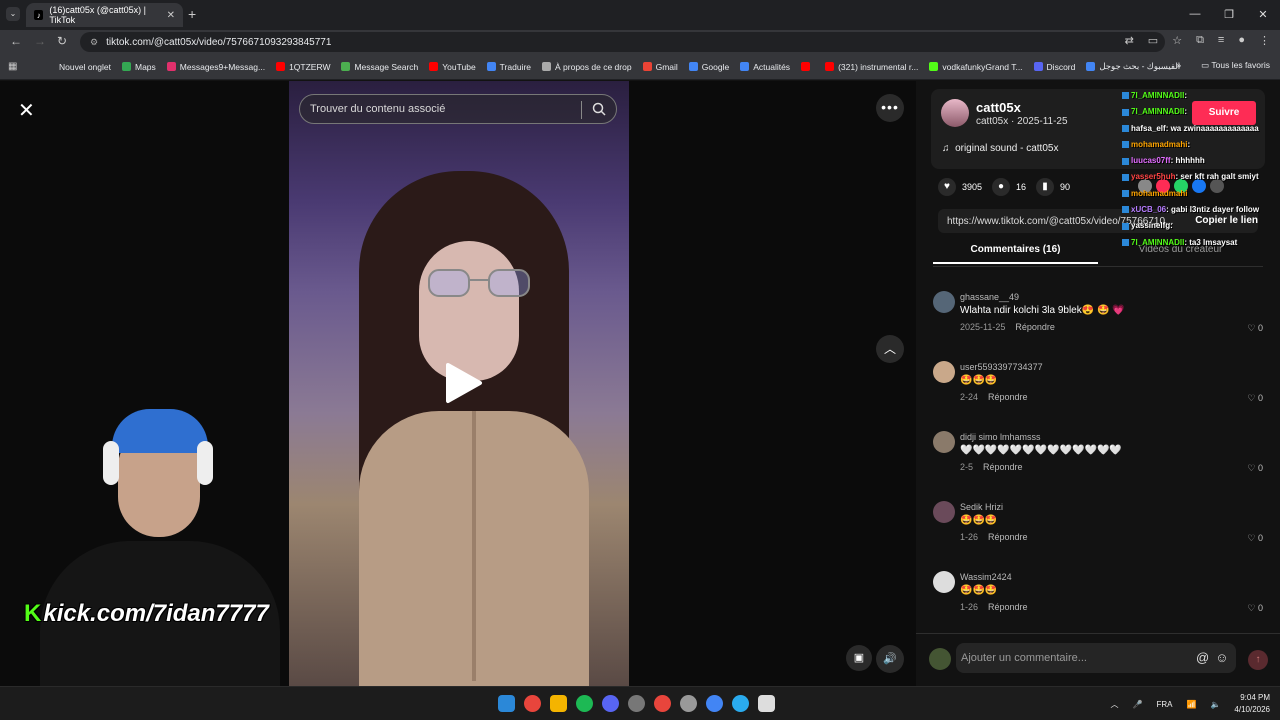  Describe the element at coordinates (1129, 40) in the screenshot. I see `translate-icon: ⇄` at that location.